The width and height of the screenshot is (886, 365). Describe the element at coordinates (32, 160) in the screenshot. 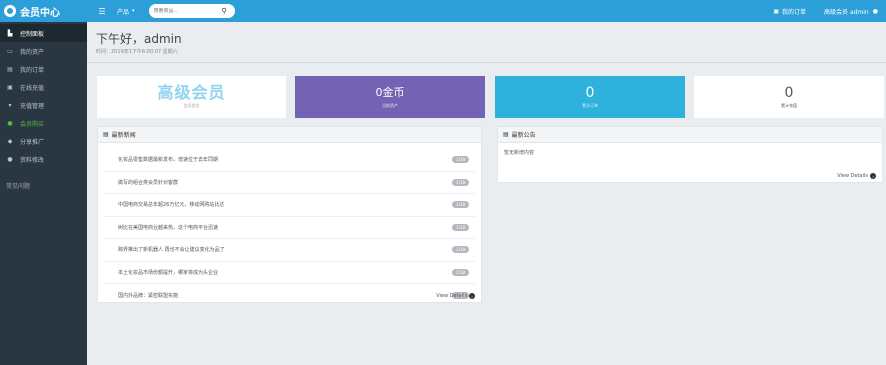

I see `sidebar-item-label: 资料修改` at that location.